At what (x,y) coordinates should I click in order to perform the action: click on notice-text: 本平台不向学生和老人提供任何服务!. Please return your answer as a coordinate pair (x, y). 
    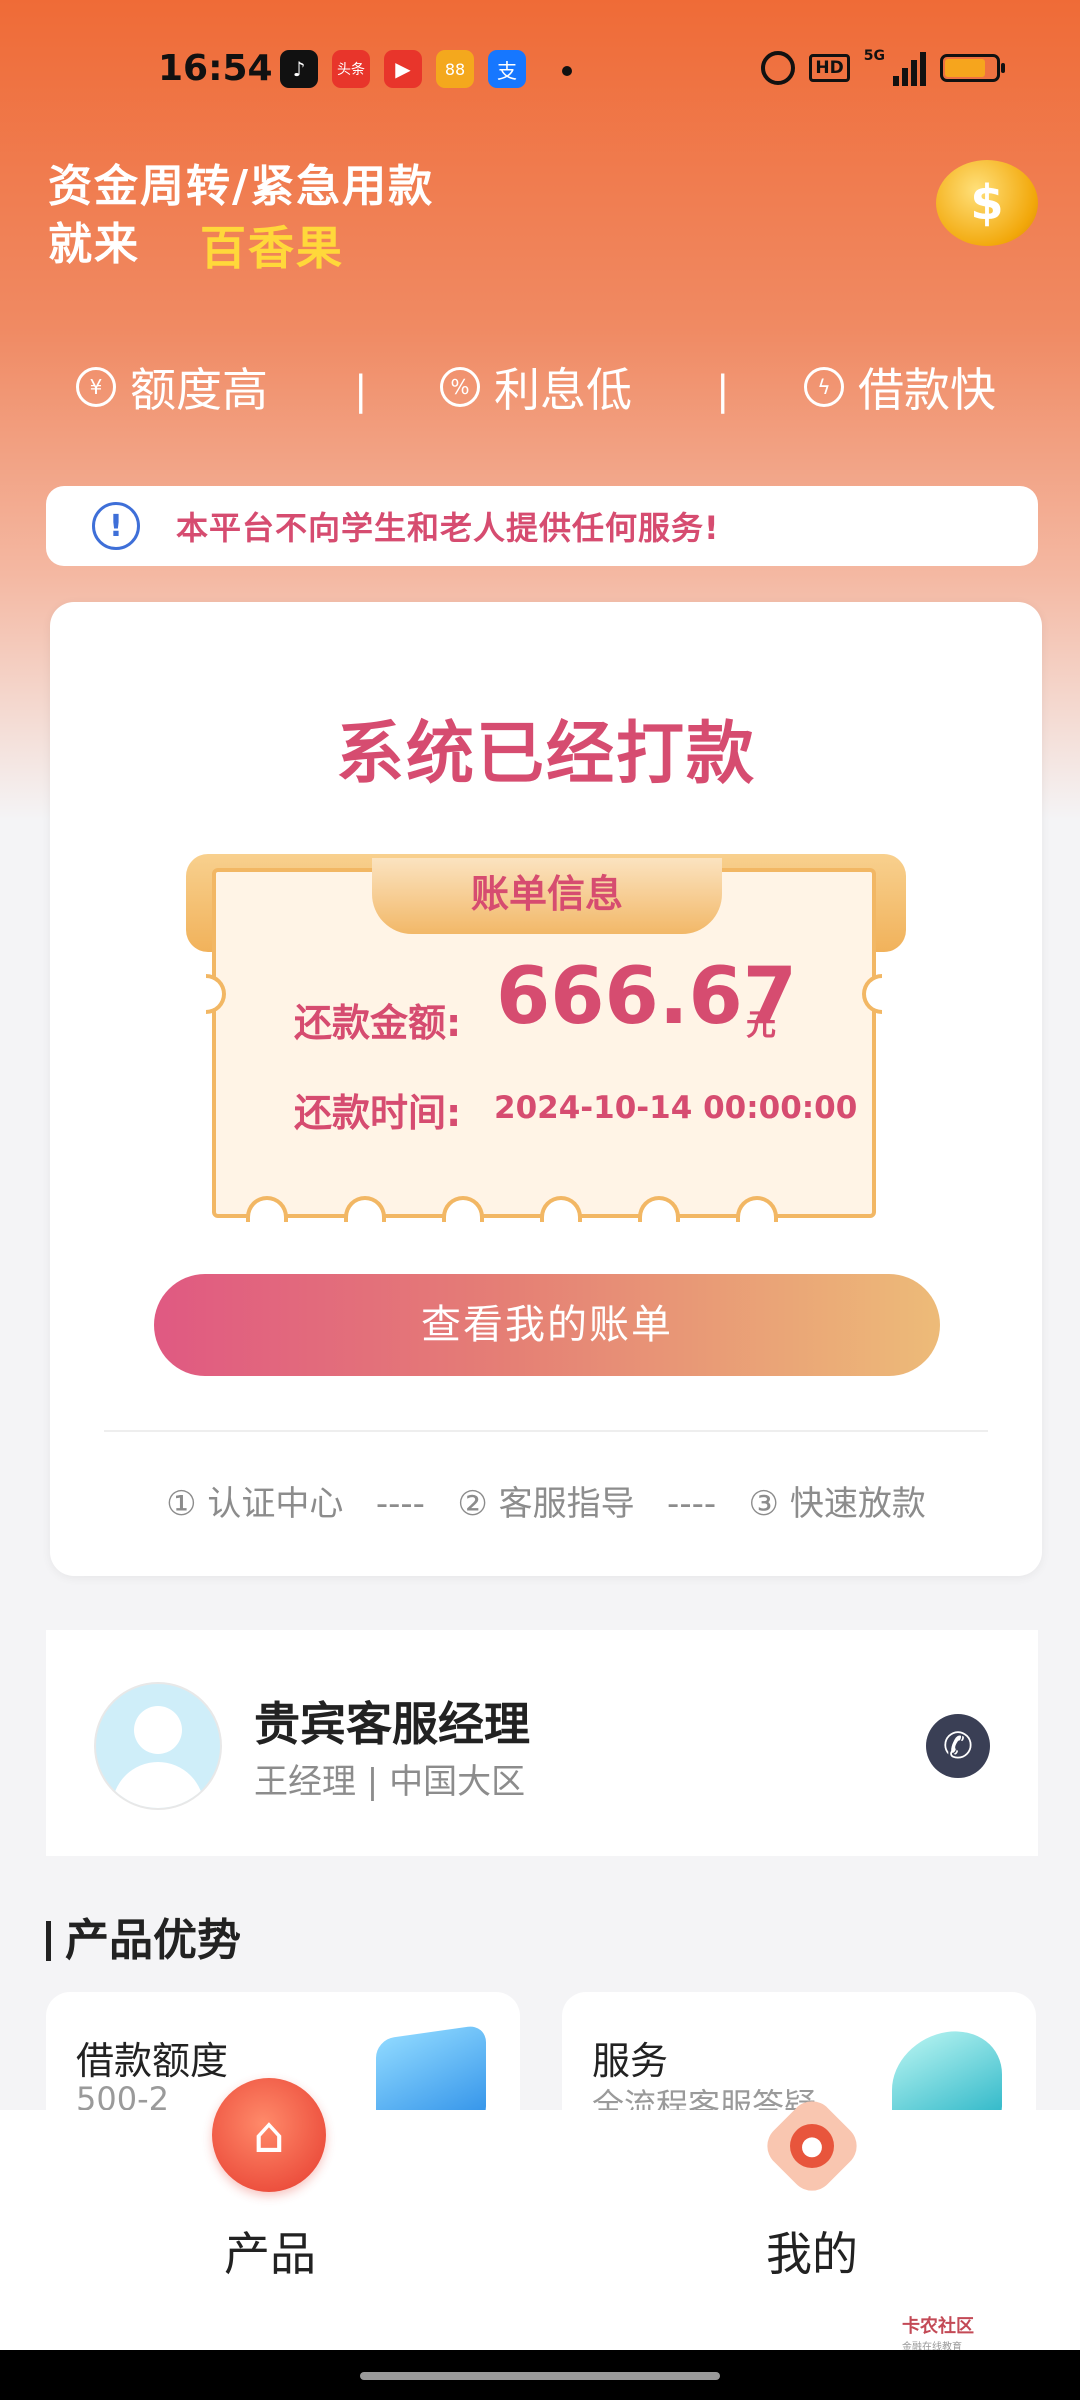
    Looking at the image, I should click on (448, 528).